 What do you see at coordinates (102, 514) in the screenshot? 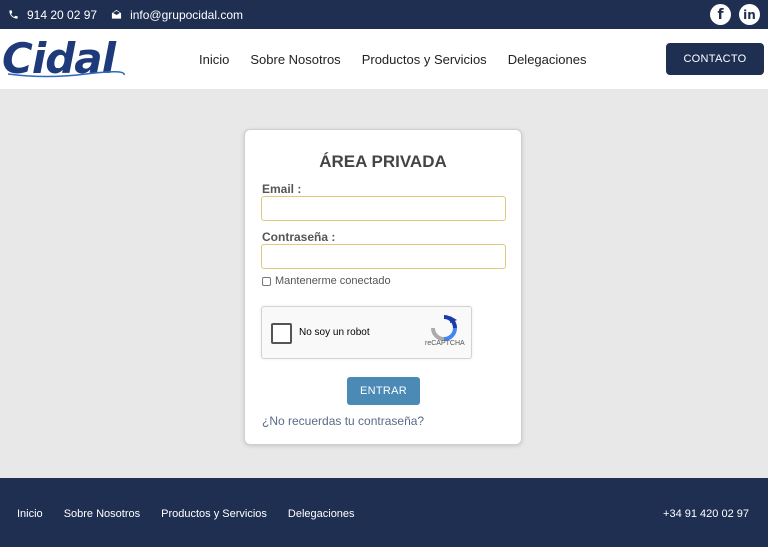
I see `footer-nav-sobre-nosotros: Sobre Nosotros` at bounding box center [102, 514].